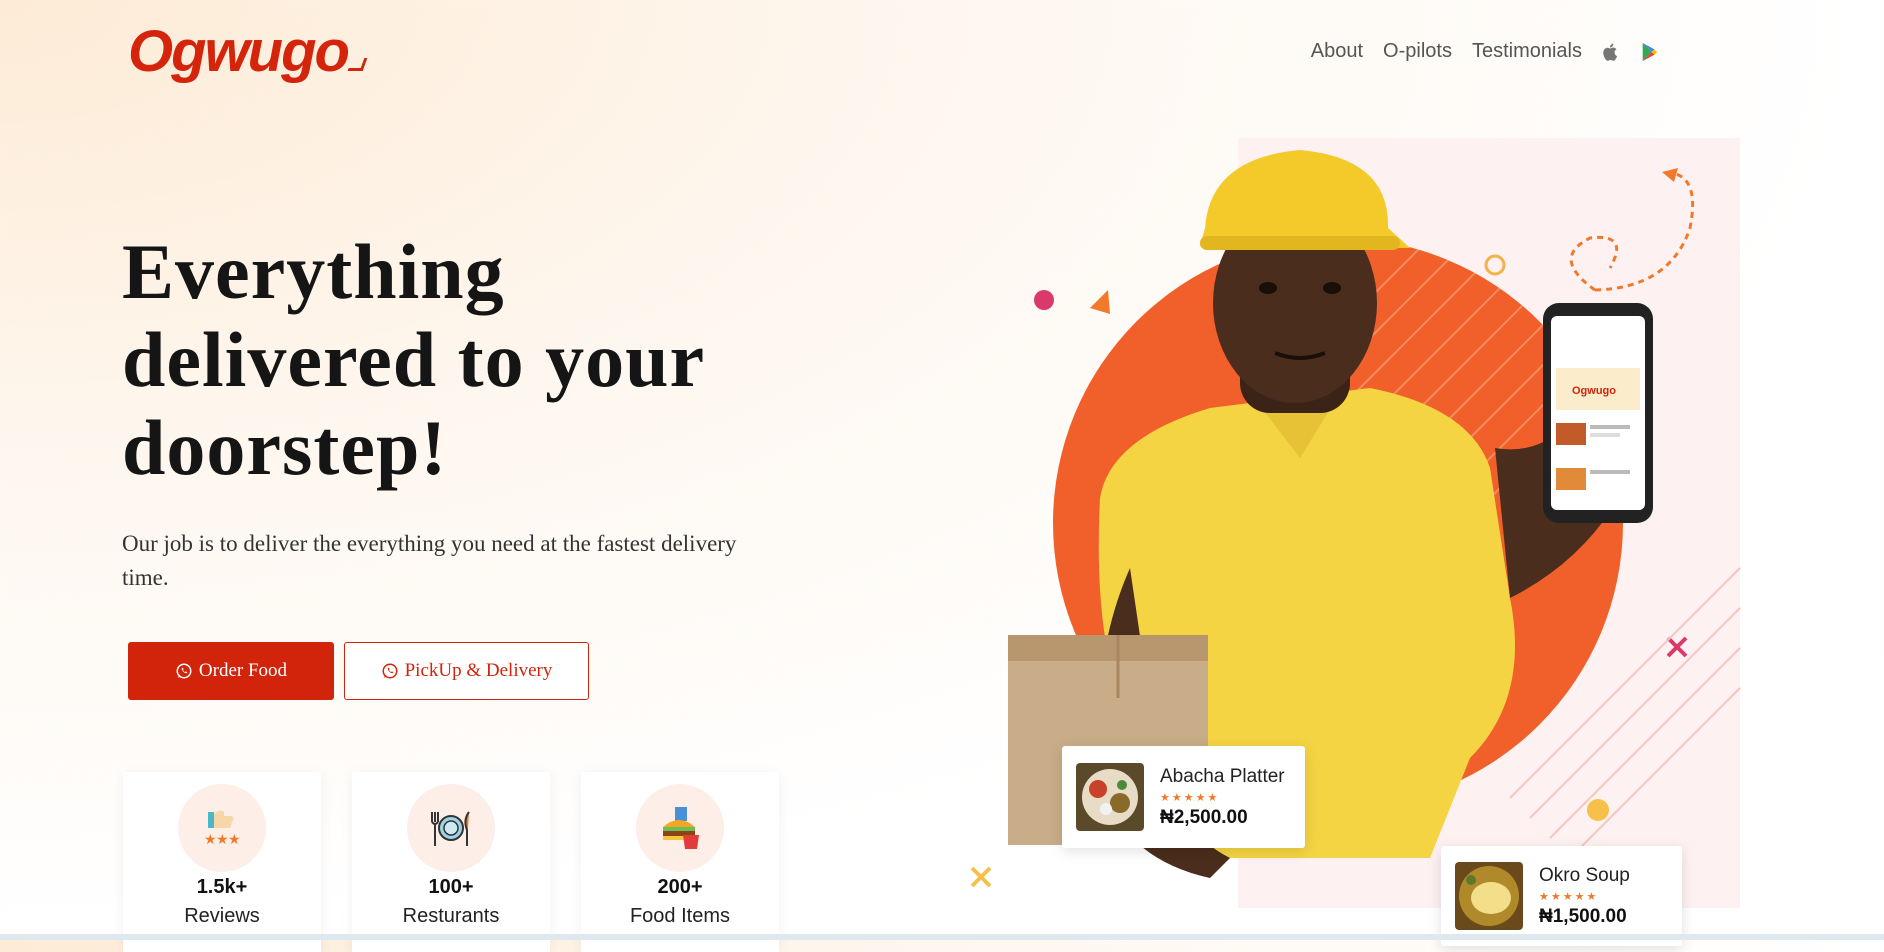 The width and height of the screenshot is (1884, 952). I want to click on thumbs-up-stars-icon: ★ ★ ★, so click(222, 828).